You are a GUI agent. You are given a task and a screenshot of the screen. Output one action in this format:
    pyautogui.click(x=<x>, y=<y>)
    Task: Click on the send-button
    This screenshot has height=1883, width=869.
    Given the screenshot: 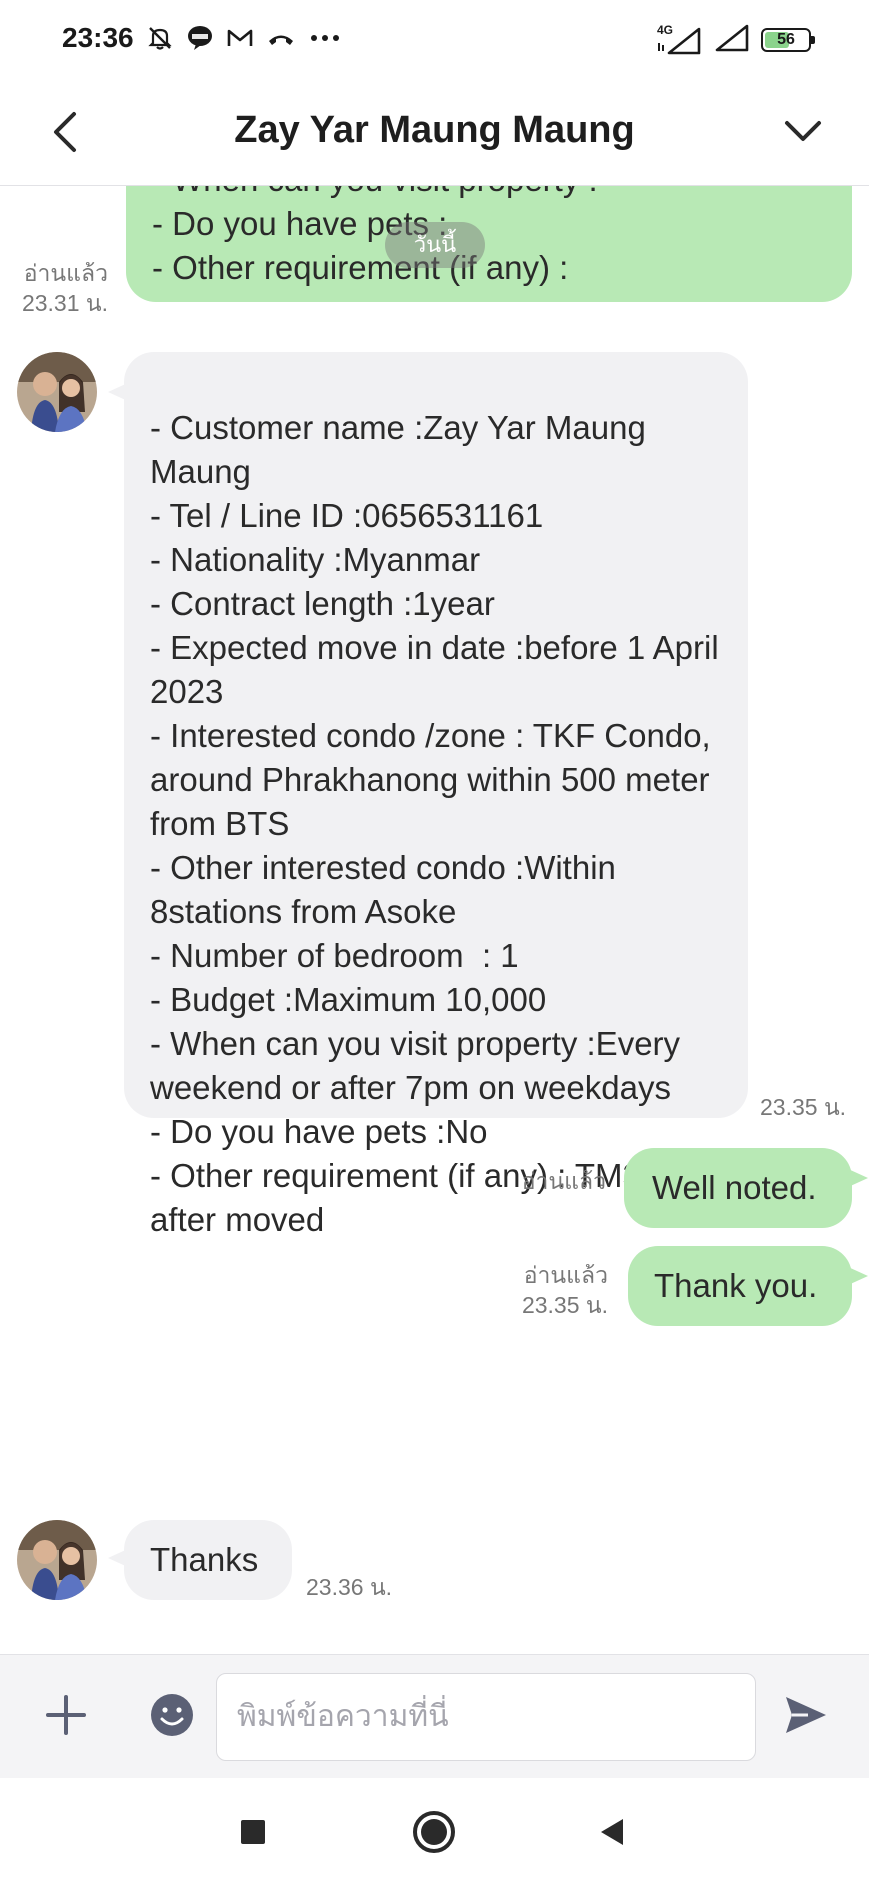 What is the action you would take?
    pyautogui.click(x=806, y=1715)
    